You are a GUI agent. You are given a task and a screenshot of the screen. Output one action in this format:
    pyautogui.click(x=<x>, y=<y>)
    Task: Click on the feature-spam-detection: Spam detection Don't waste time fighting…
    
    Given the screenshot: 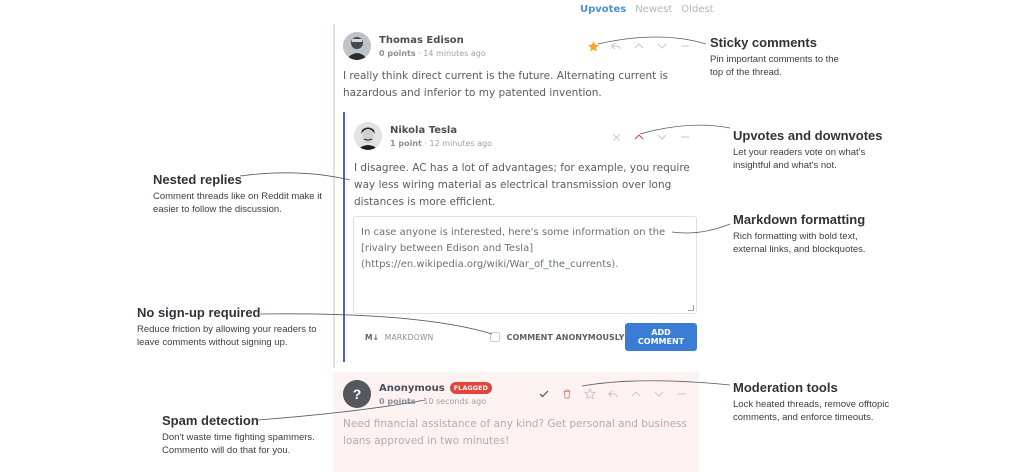 What is the action you would take?
    pyautogui.click(x=257, y=435)
    